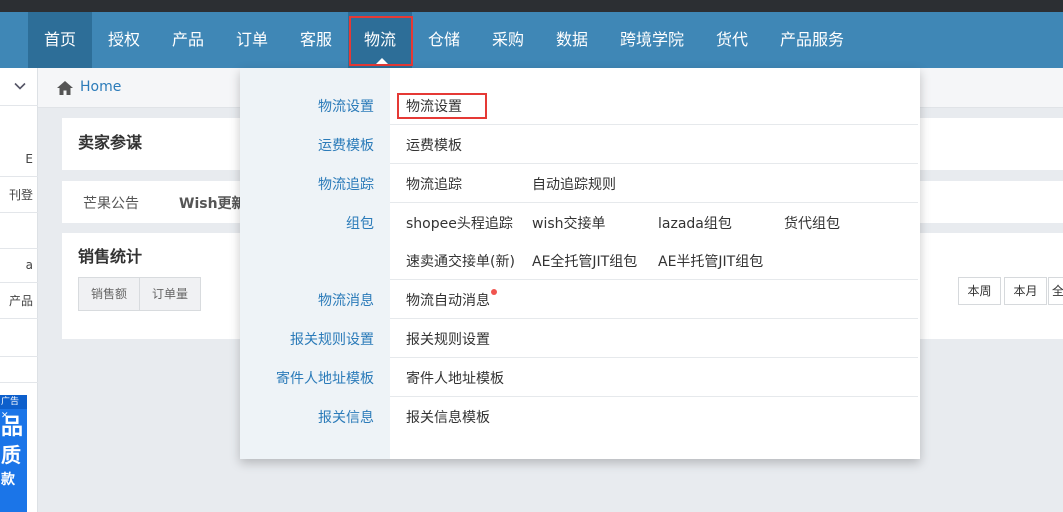 Image resolution: width=1063 pixels, height=512 pixels. What do you see at coordinates (100, 87) in the screenshot?
I see `breadcrumb-home-link: Home` at bounding box center [100, 87].